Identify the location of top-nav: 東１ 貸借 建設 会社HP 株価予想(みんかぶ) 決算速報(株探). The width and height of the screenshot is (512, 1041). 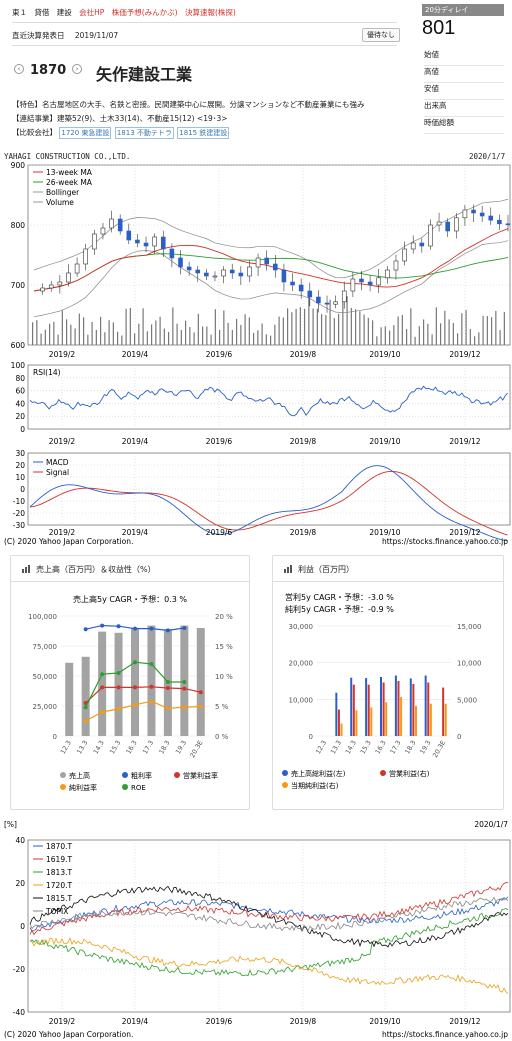
(126, 12).